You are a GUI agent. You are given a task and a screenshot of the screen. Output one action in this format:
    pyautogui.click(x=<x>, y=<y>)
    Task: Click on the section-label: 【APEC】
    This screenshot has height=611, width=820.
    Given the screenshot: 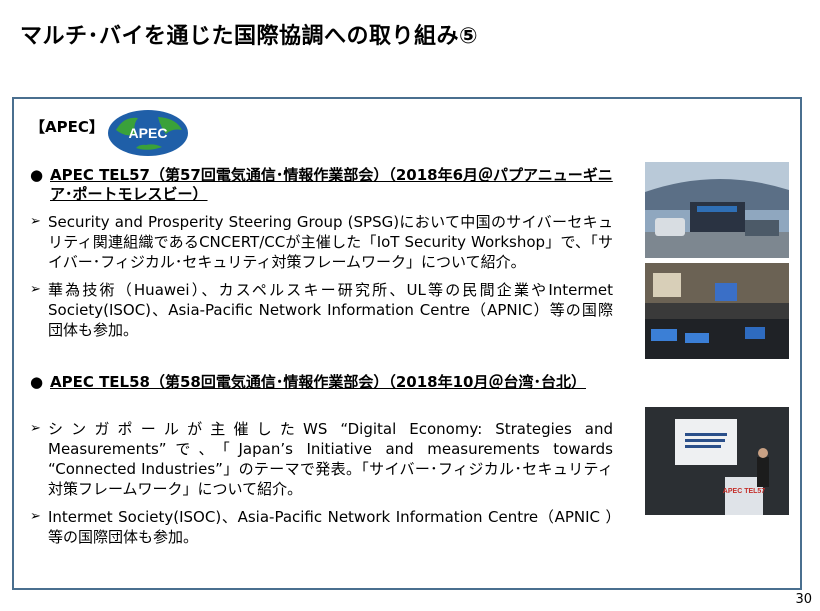 What is the action you would take?
    pyautogui.click(x=67, y=127)
    